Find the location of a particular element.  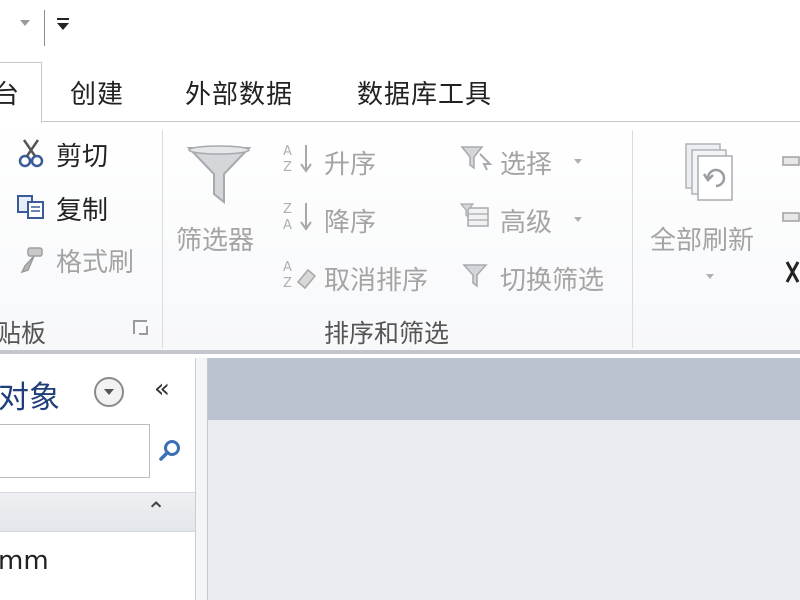

chevron-up-icon: ⌃ is located at coordinates (156, 511).